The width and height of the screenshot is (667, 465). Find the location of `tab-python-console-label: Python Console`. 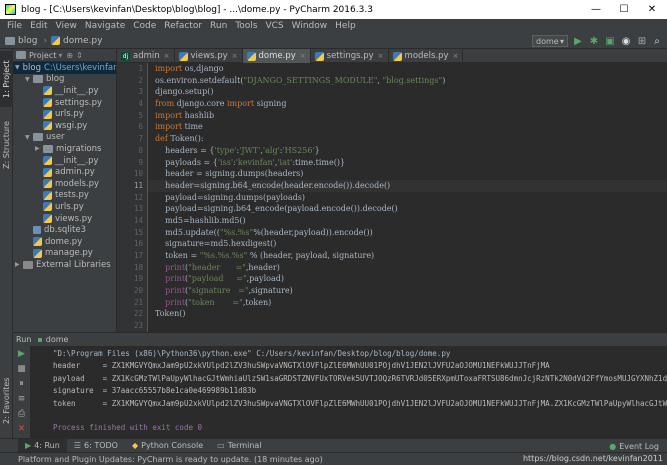

tab-python-console-label: Python Console is located at coordinates (172, 445).